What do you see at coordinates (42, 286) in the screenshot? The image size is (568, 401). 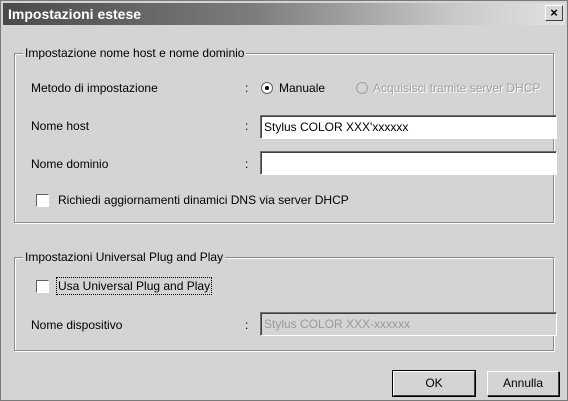 I see `use-upnp-checkbox` at bounding box center [42, 286].